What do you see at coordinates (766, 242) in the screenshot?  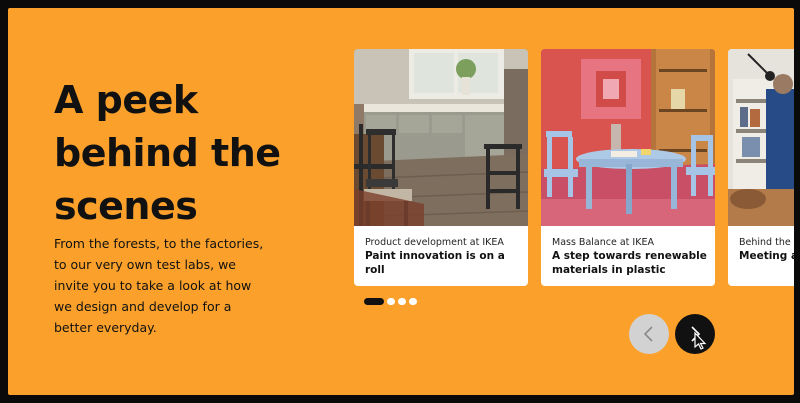 I see `card-kicker: Behind the sc` at bounding box center [766, 242].